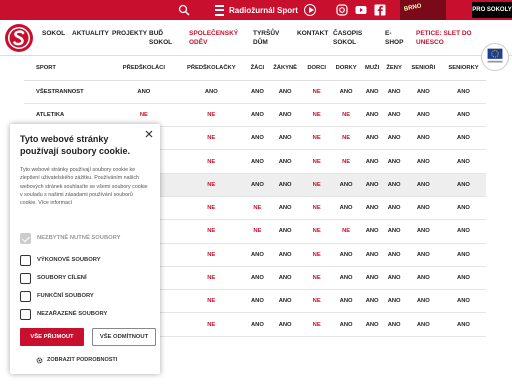 The width and height of the screenshot is (512, 384). Describe the element at coordinates (39, 360) in the screenshot. I see `gear-icon` at that location.